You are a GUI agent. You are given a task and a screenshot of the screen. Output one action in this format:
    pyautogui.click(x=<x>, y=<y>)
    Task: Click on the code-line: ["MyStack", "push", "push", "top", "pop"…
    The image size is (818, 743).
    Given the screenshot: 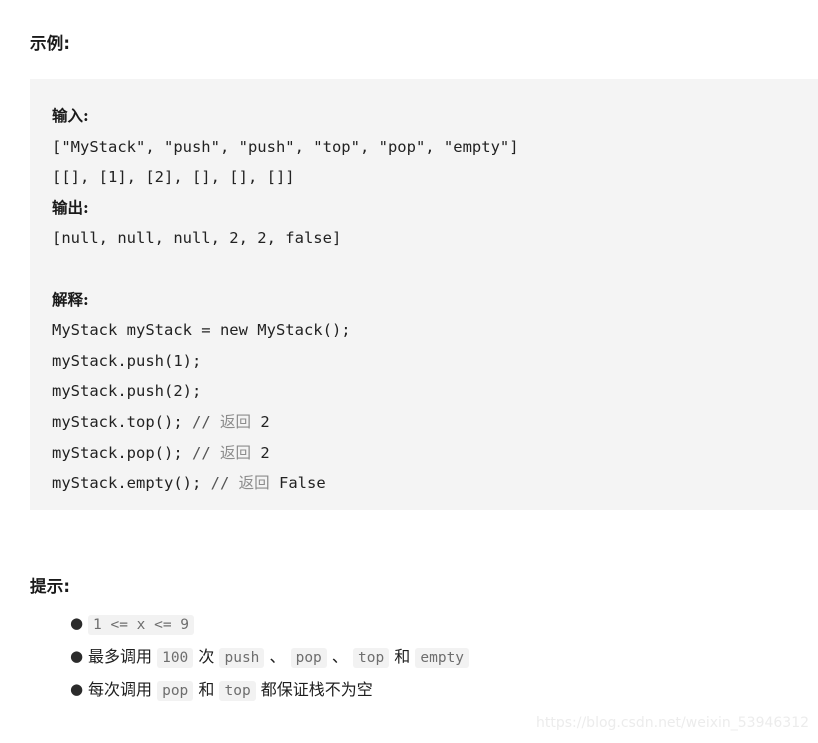 What is the action you would take?
    pyautogui.click(x=285, y=146)
    